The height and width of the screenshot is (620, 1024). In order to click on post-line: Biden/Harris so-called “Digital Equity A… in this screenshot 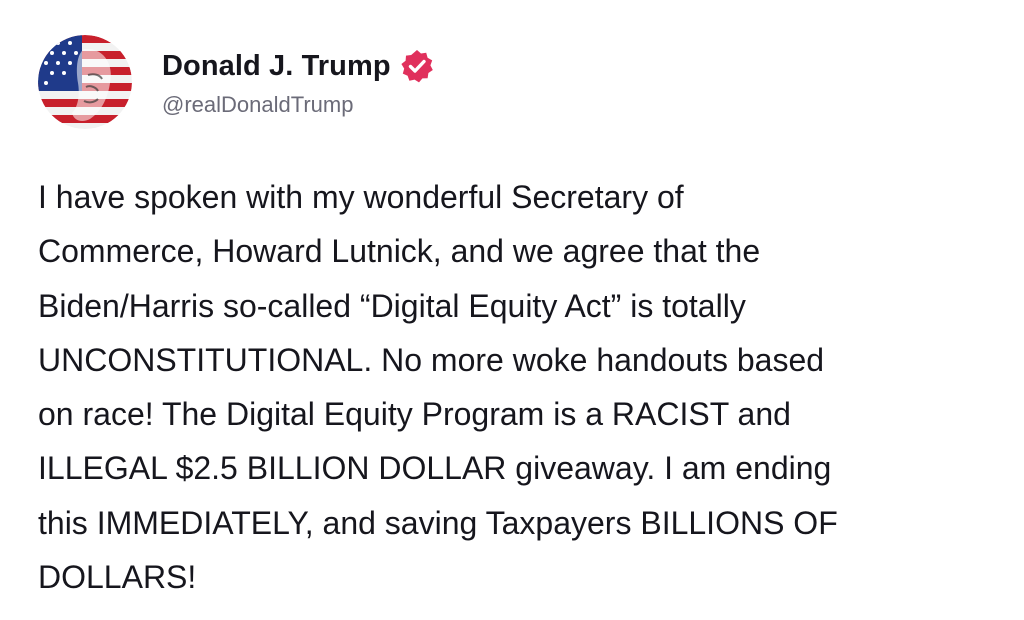, I will do `click(392, 305)`.